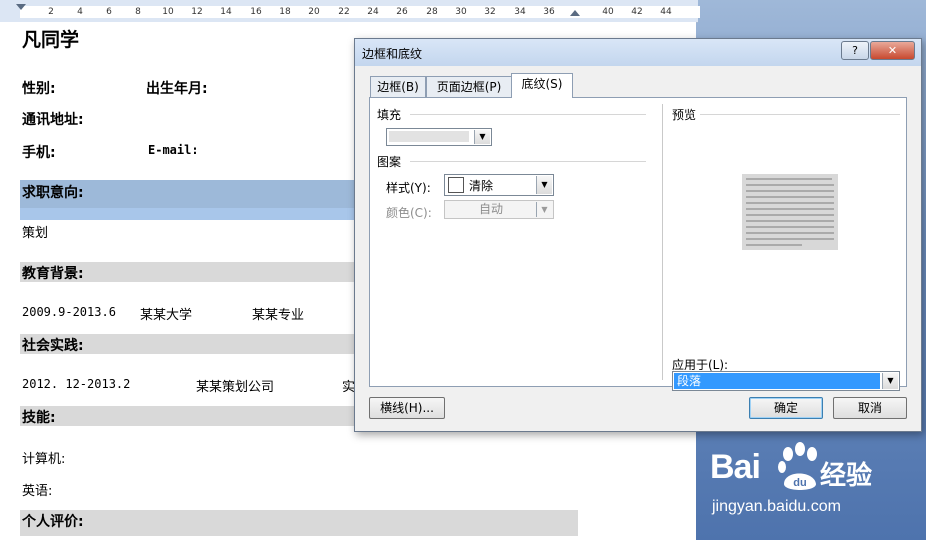  What do you see at coordinates (499, 185) in the screenshot?
I see `pattern-style-dropdown: 清除 ▼` at bounding box center [499, 185].